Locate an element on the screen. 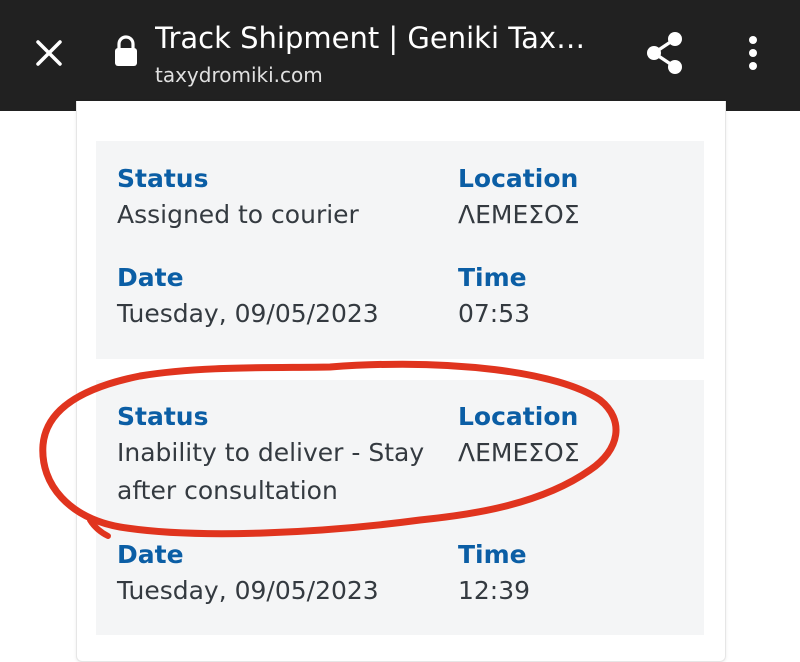 Image resolution: width=800 pixels, height=662 pixels. more-vert-icon is located at coordinates (753, 53).